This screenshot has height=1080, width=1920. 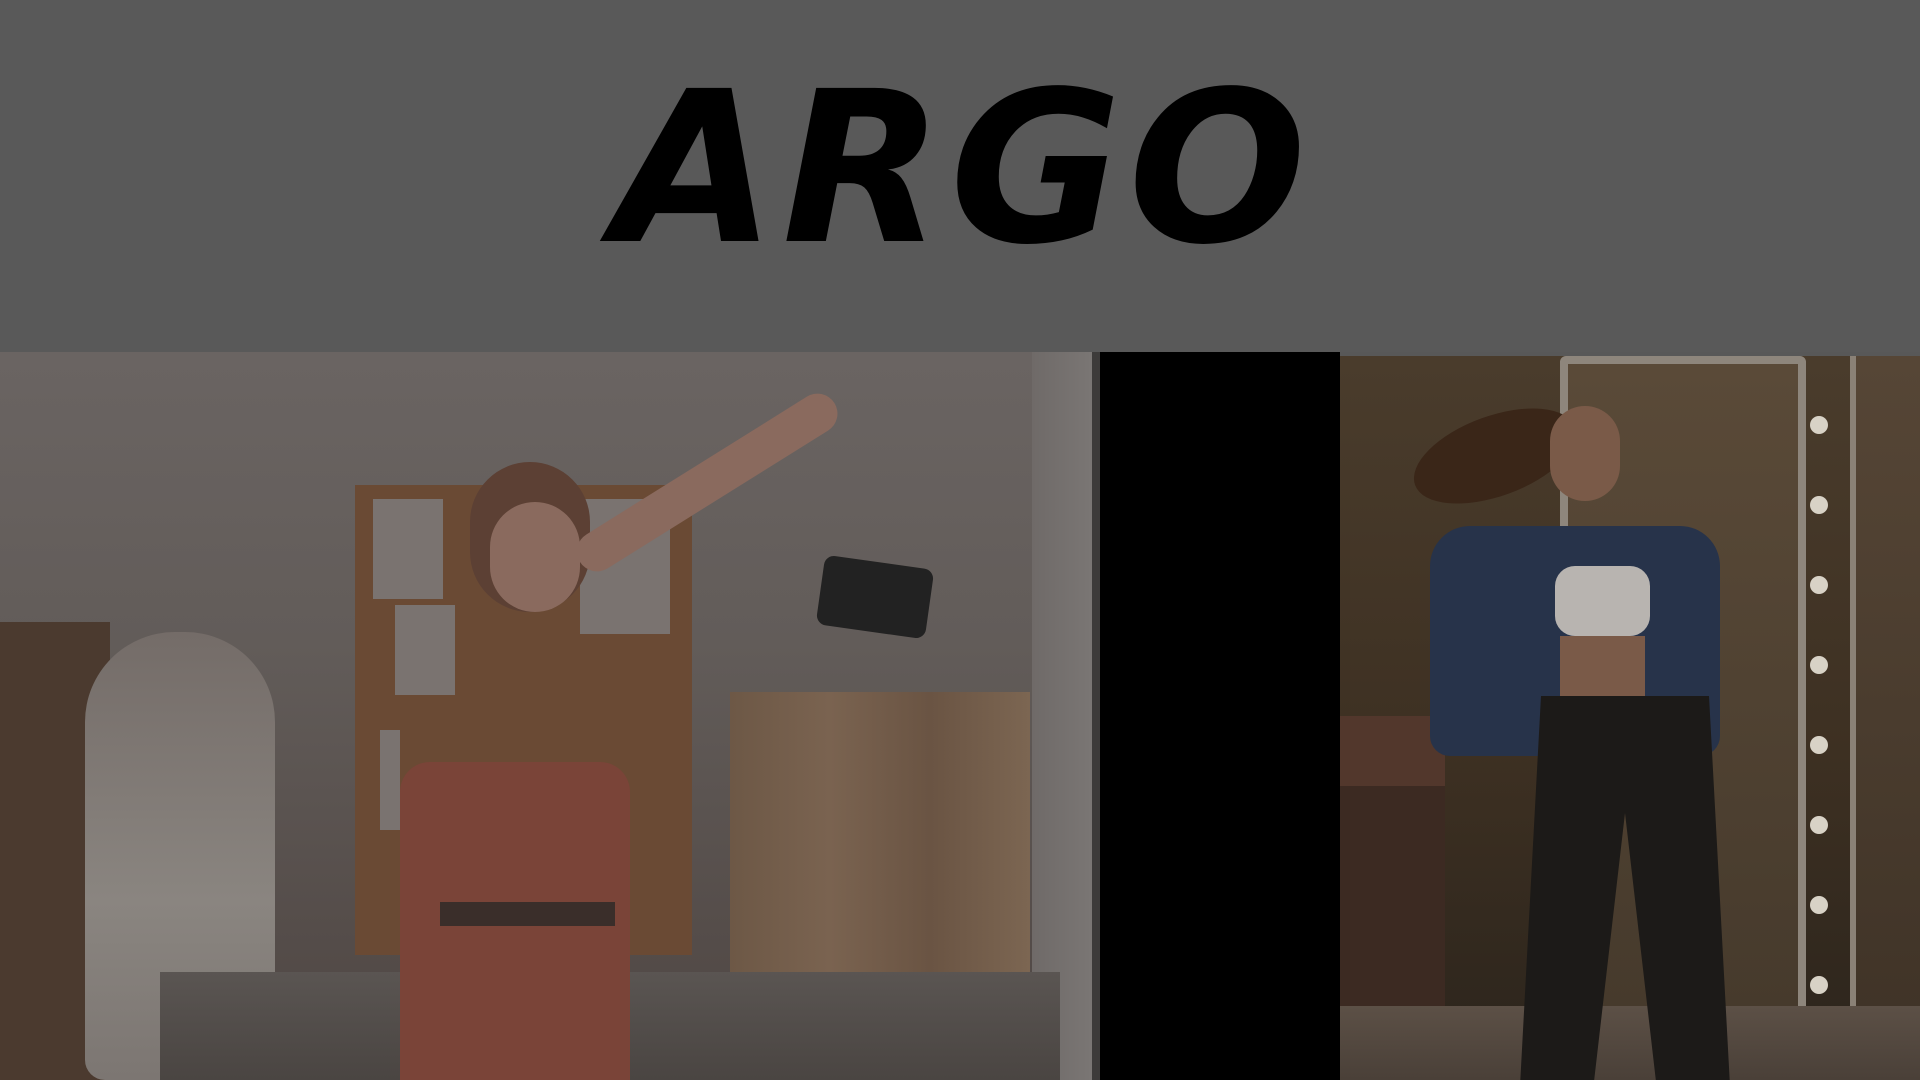 What do you see at coordinates (1585, 453) in the screenshot?
I see `head` at bounding box center [1585, 453].